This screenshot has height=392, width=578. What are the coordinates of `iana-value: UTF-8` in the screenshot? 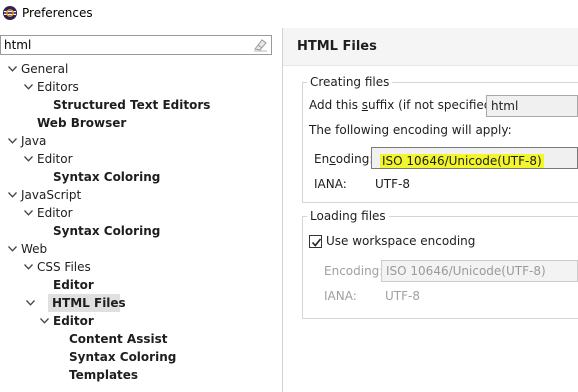 It's located at (392, 184).